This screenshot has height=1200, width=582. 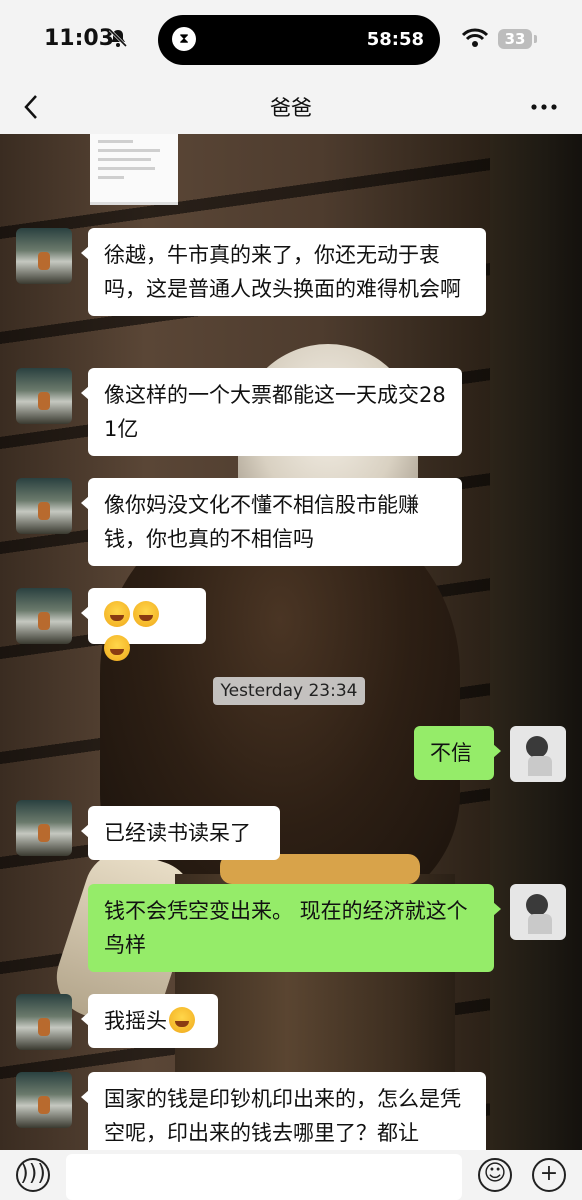 I want to click on status-bar: 11:03 ⧗ 58:58 33, so click(x=291, y=40).